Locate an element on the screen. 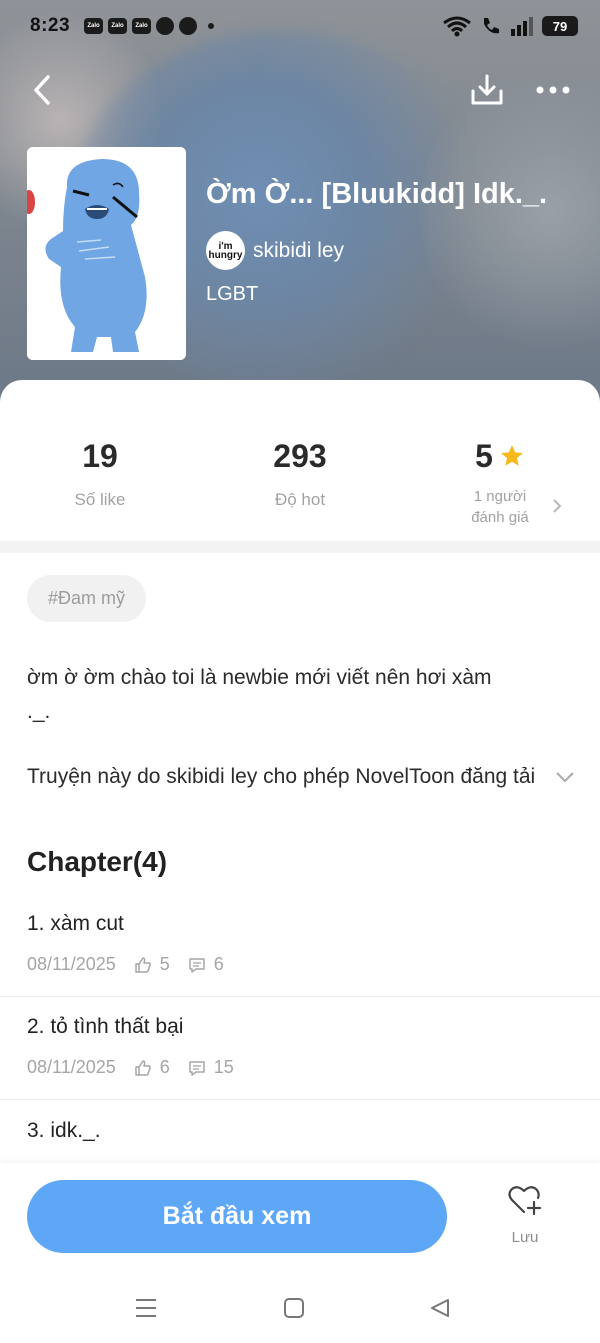 This screenshot has height=1343, width=600. novel-title: Ờm Ờ... [Bluukidd] Idk._. is located at coordinates (377, 194).